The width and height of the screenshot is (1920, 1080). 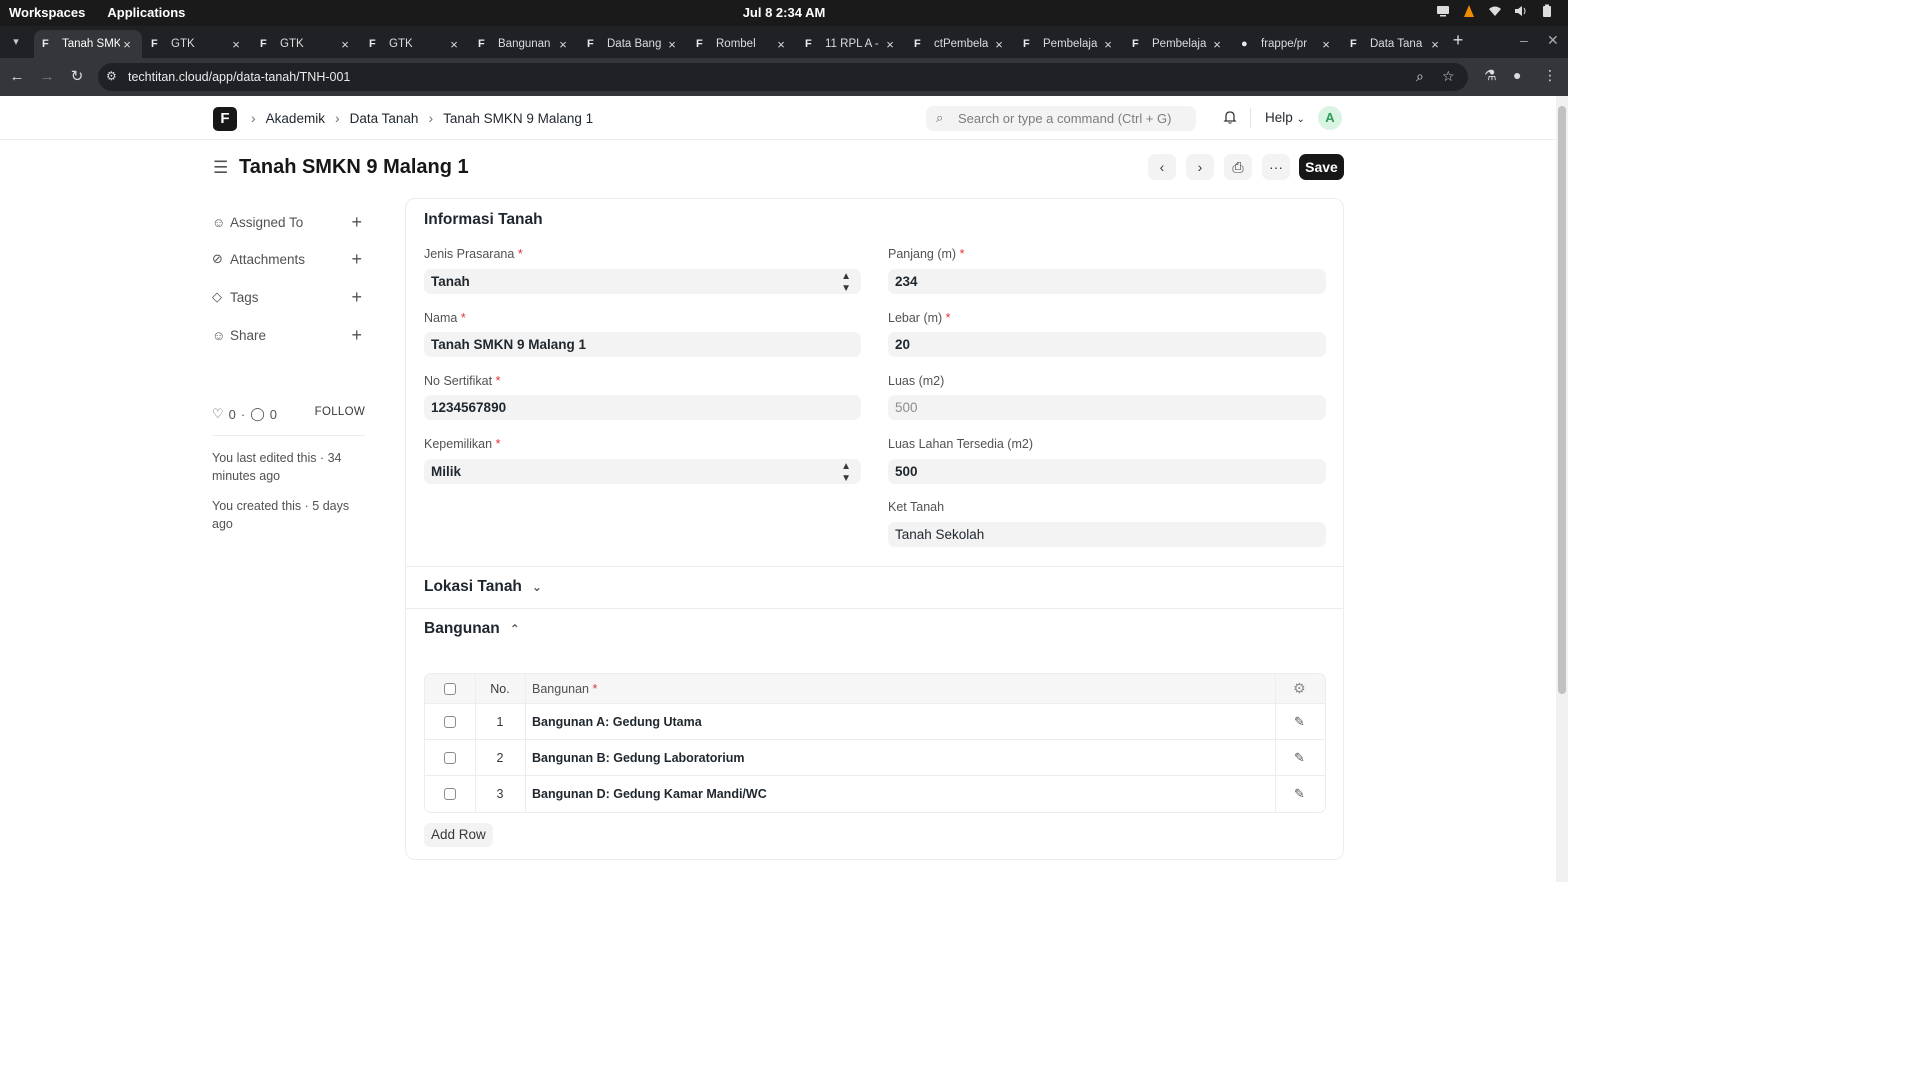 I want to click on section-lokasi-tanah-toggle: Lokasi Tanah ⌄, so click(x=483, y=587).